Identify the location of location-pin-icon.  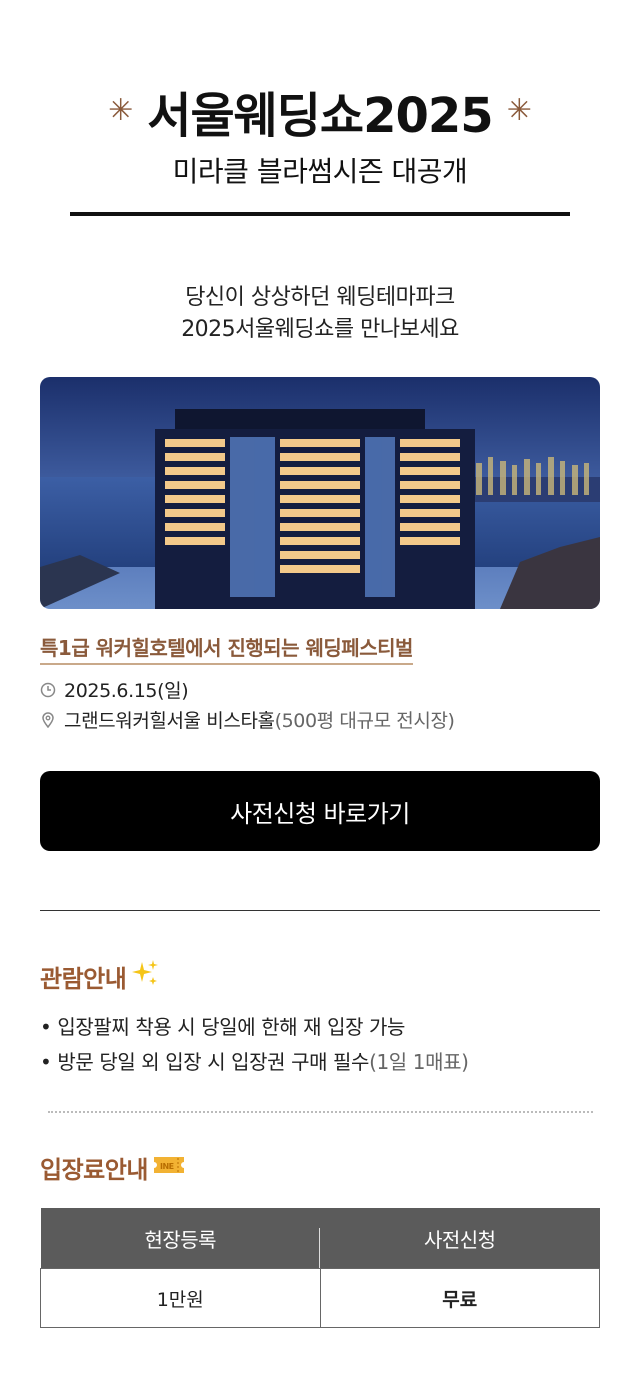
(48, 719).